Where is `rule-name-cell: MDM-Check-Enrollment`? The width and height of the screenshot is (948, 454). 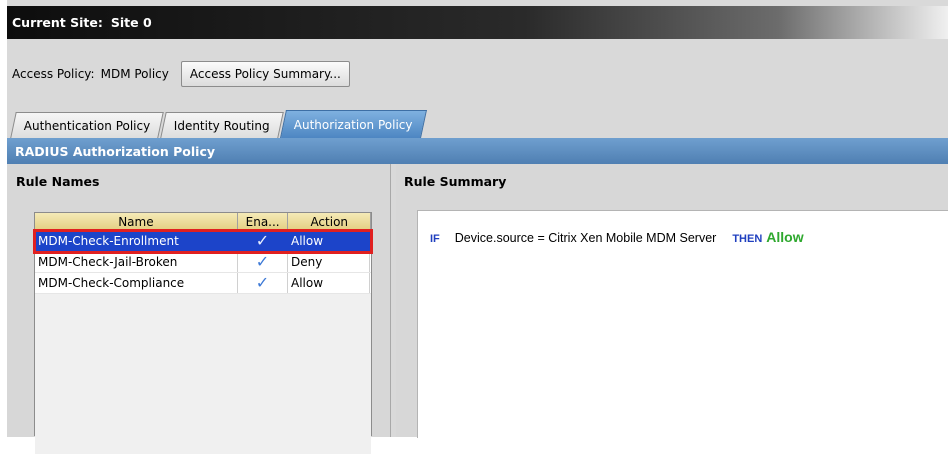 rule-name-cell: MDM-Check-Enrollment is located at coordinates (136, 241).